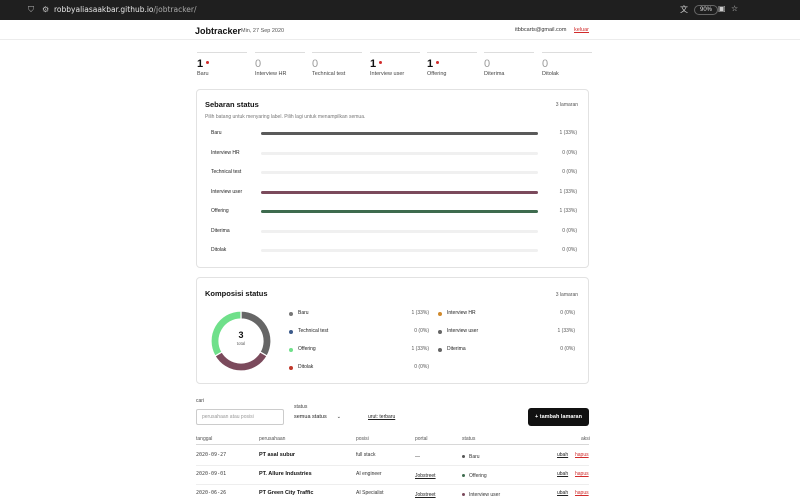 The image size is (800, 500). I want to click on search-input, so click(240, 417).